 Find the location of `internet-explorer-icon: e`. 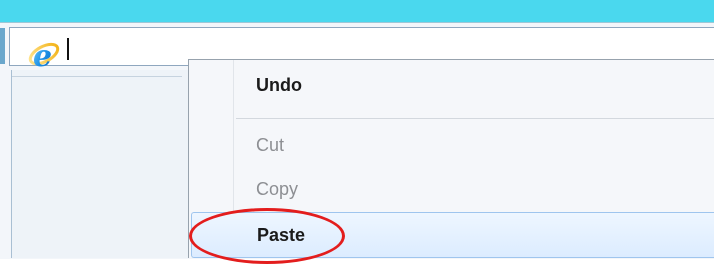

internet-explorer-icon: e is located at coordinates (44, 55).